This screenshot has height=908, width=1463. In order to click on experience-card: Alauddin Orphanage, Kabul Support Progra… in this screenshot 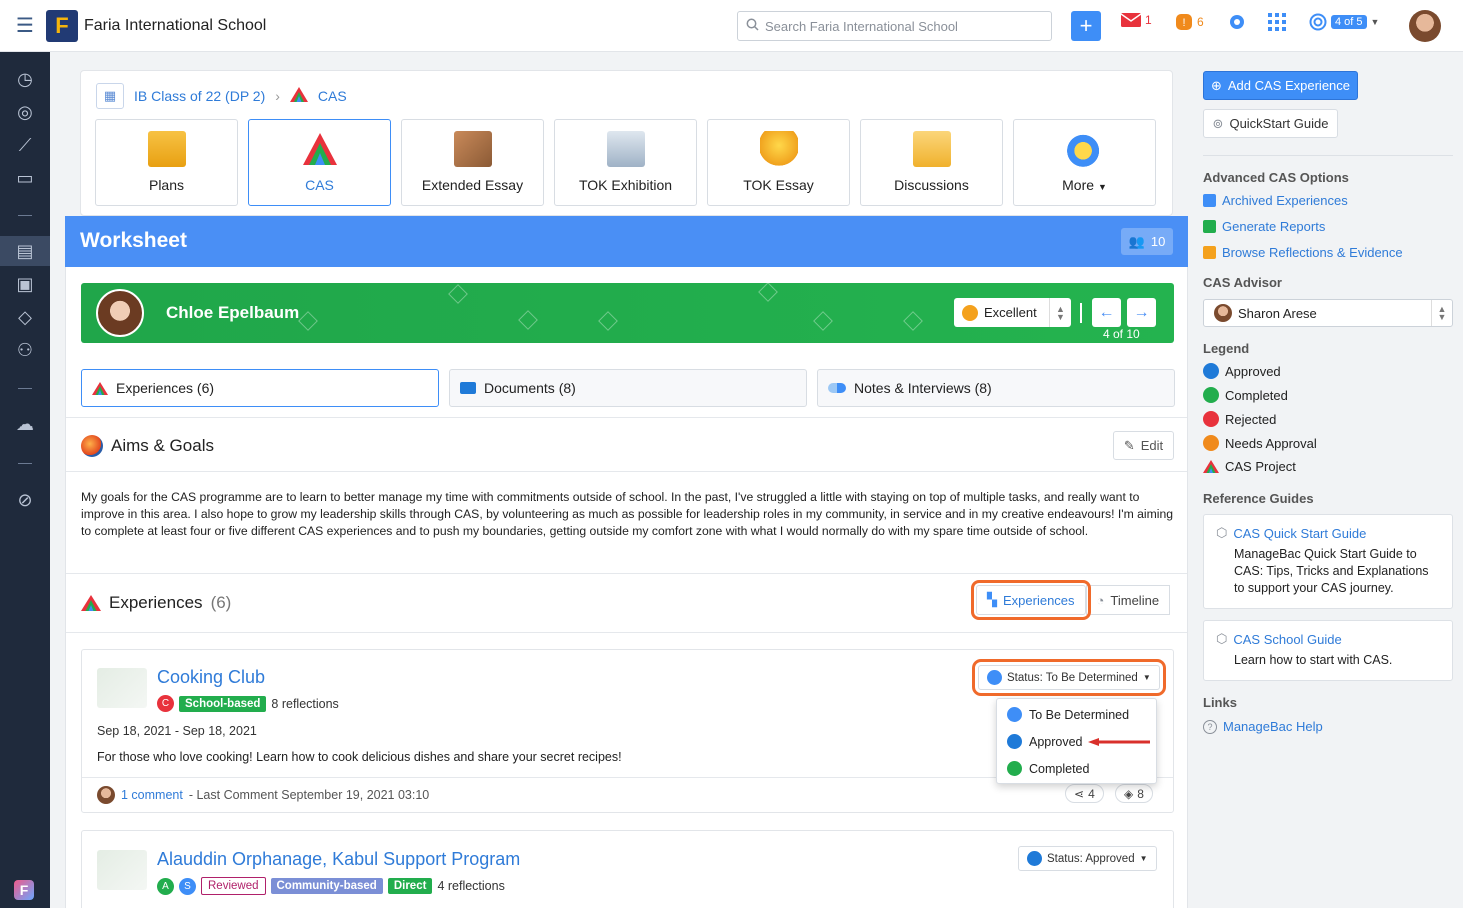, I will do `click(627, 869)`.